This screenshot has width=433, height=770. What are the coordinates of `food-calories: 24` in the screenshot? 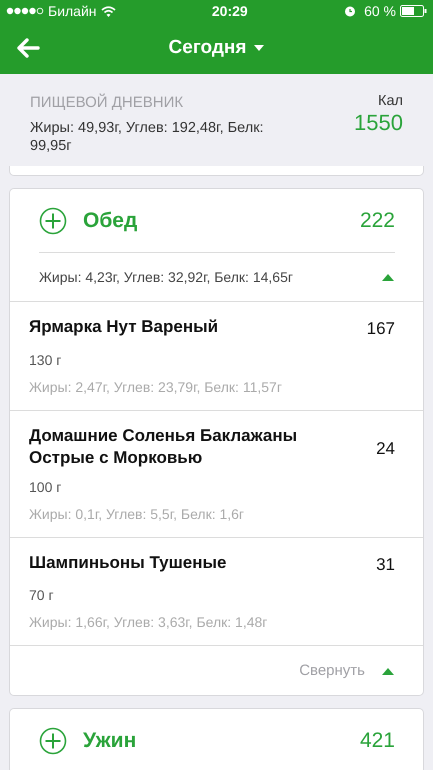 It's located at (385, 449).